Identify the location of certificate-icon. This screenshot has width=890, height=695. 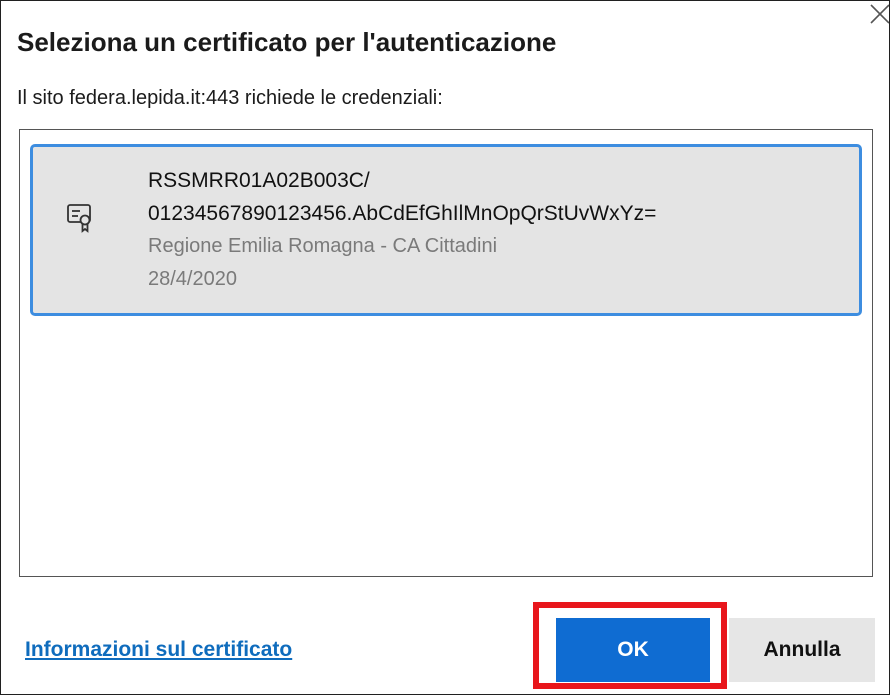
(79, 218).